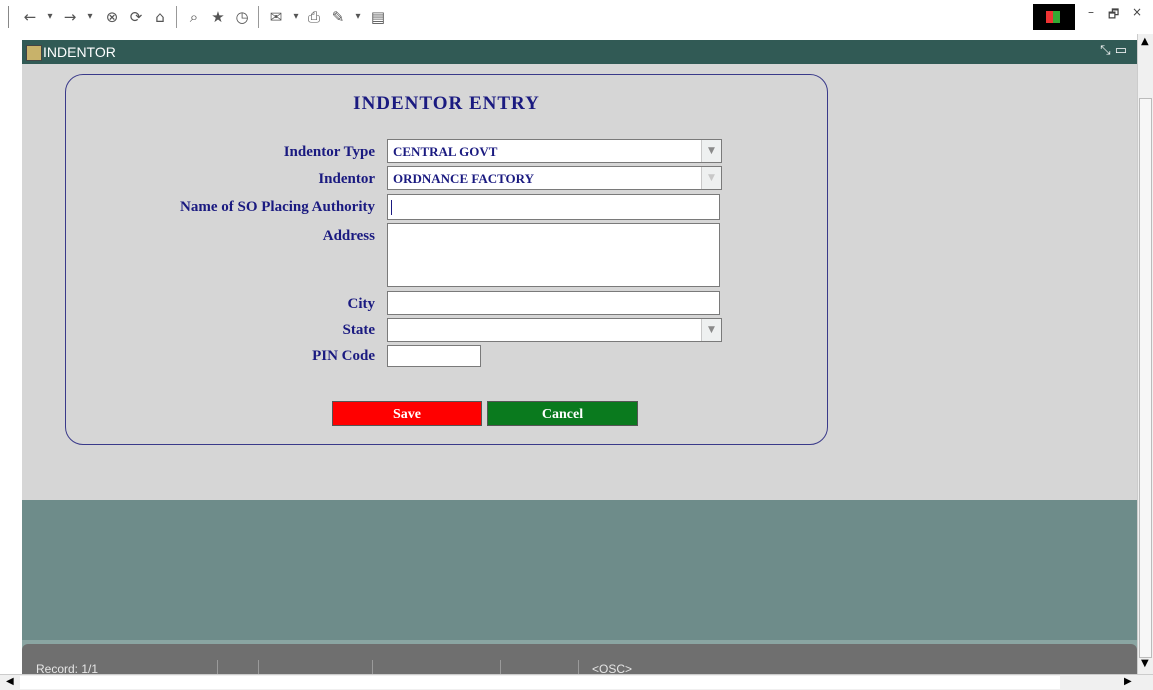 The image size is (1153, 690). I want to click on address-label: Address, so click(348, 236).